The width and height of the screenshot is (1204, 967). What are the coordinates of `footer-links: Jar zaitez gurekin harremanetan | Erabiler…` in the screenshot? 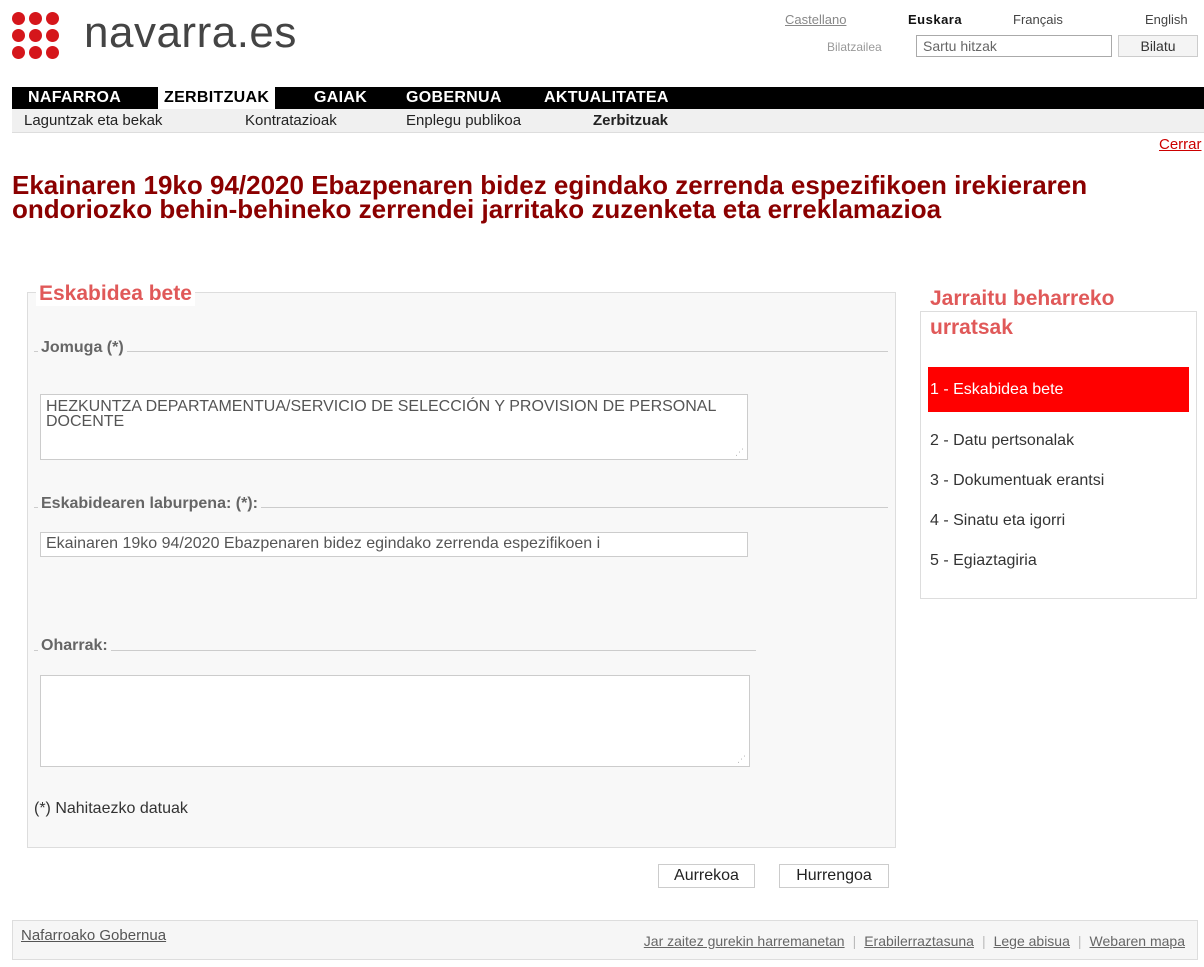 It's located at (914, 941).